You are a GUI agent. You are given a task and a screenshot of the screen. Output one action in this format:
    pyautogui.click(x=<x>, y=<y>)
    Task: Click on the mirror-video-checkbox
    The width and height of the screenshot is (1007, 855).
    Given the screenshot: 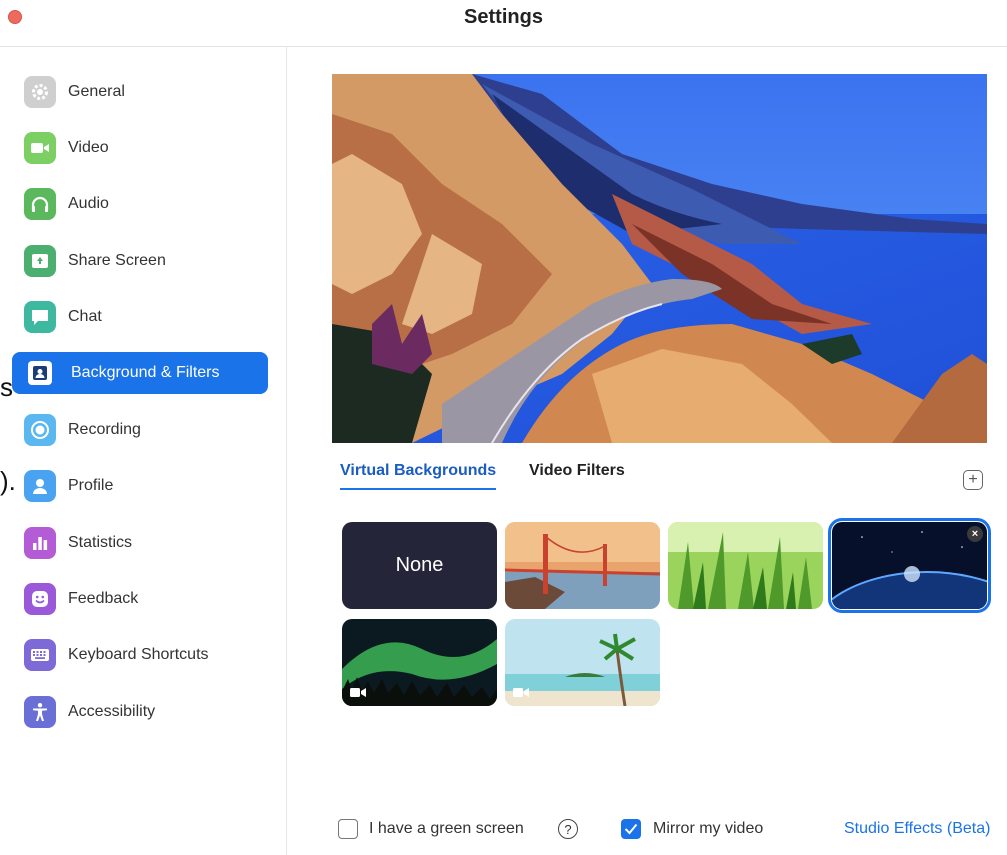 What is the action you would take?
    pyautogui.click(x=631, y=829)
    